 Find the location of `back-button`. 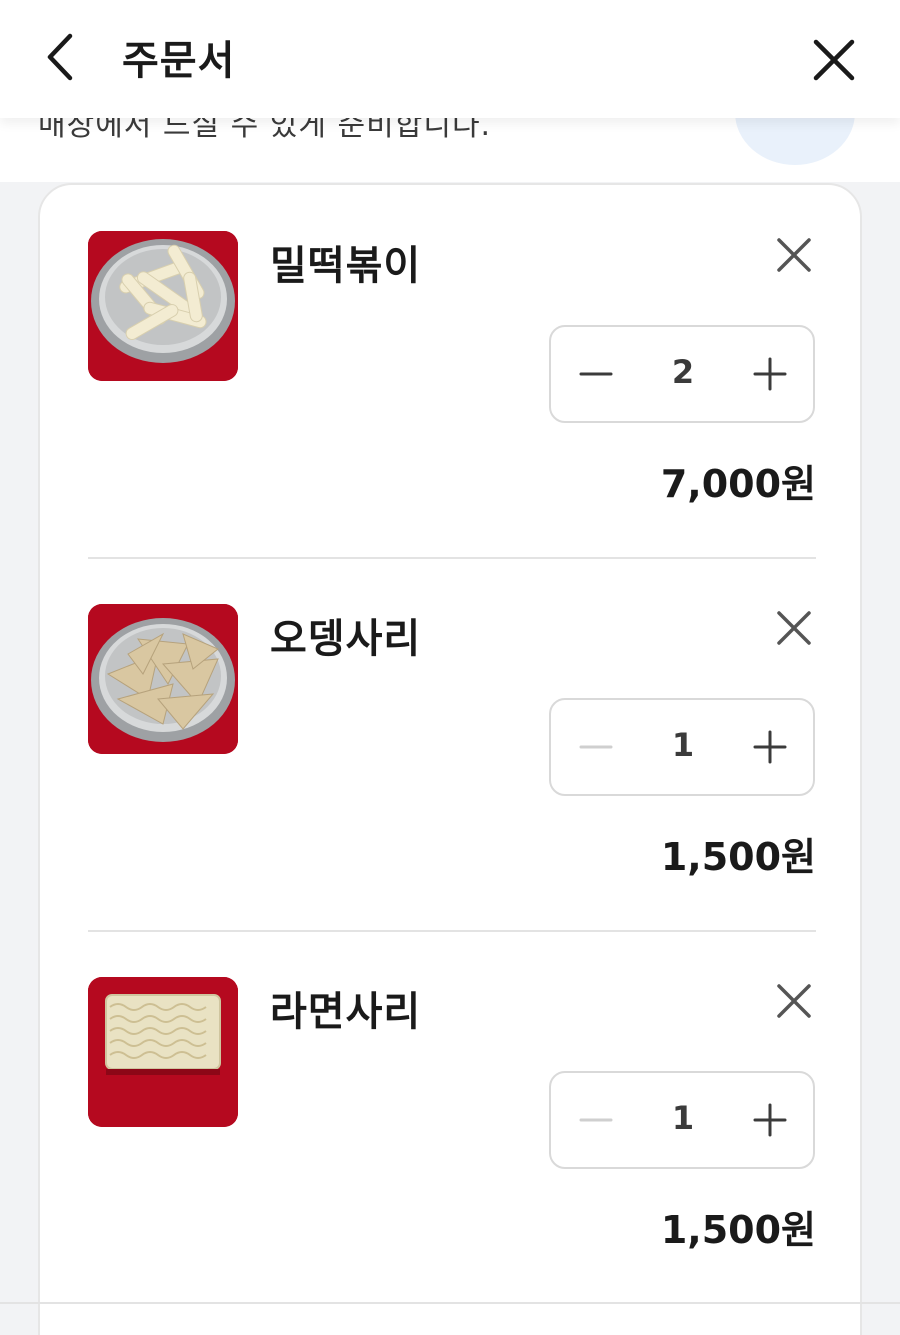

back-button is located at coordinates (62, 57).